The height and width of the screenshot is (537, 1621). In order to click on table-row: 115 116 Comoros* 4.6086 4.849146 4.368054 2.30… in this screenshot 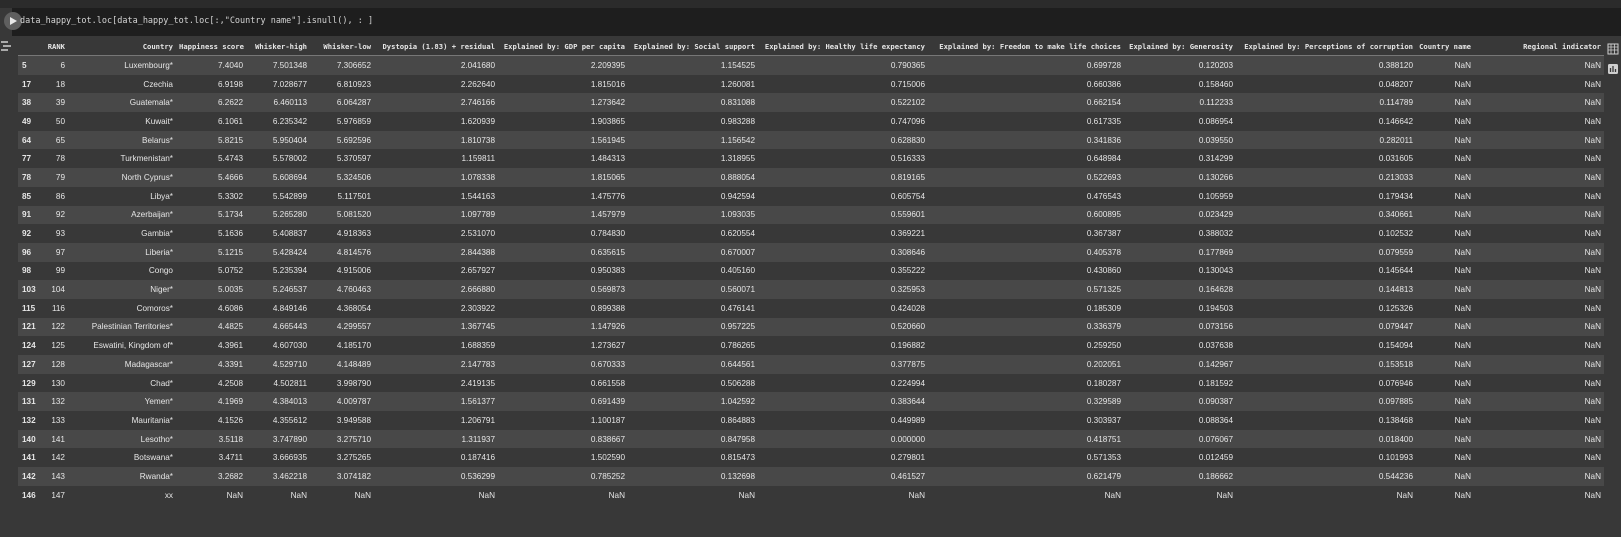, I will do `click(811, 308)`.